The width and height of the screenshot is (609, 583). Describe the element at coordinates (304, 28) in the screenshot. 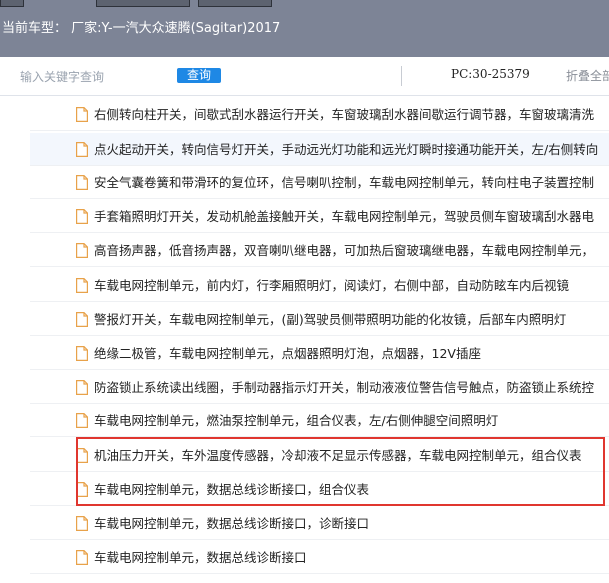

I see `vehicle-header: 当前车型： 厂家:Y-一汽大众速腾(Sagitar)2017` at that location.